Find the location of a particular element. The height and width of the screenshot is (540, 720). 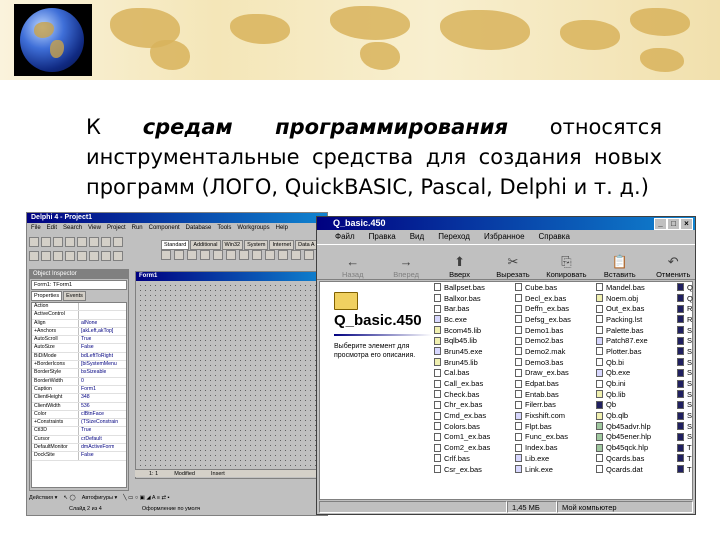

close-icon: × is located at coordinates (686, 224).